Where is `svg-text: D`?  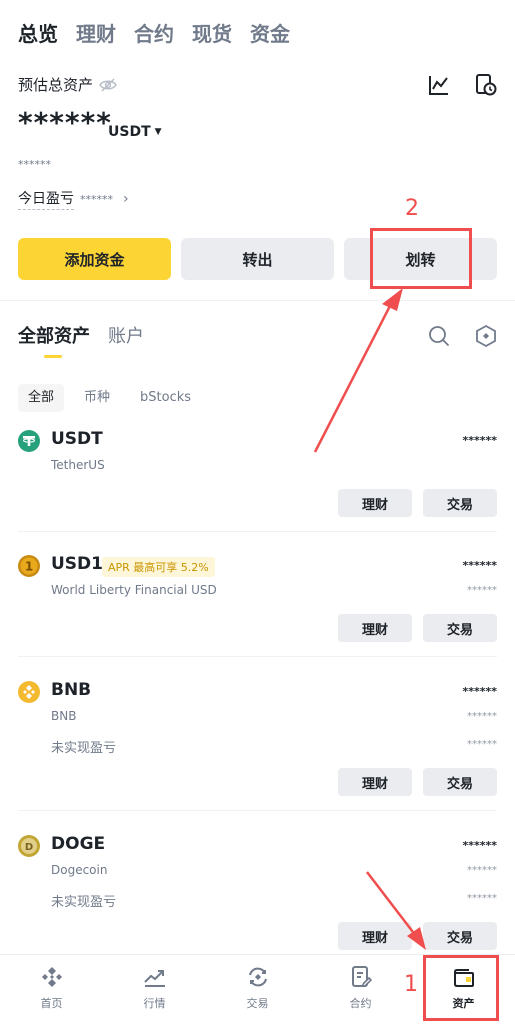 svg-text: D is located at coordinates (29, 847).